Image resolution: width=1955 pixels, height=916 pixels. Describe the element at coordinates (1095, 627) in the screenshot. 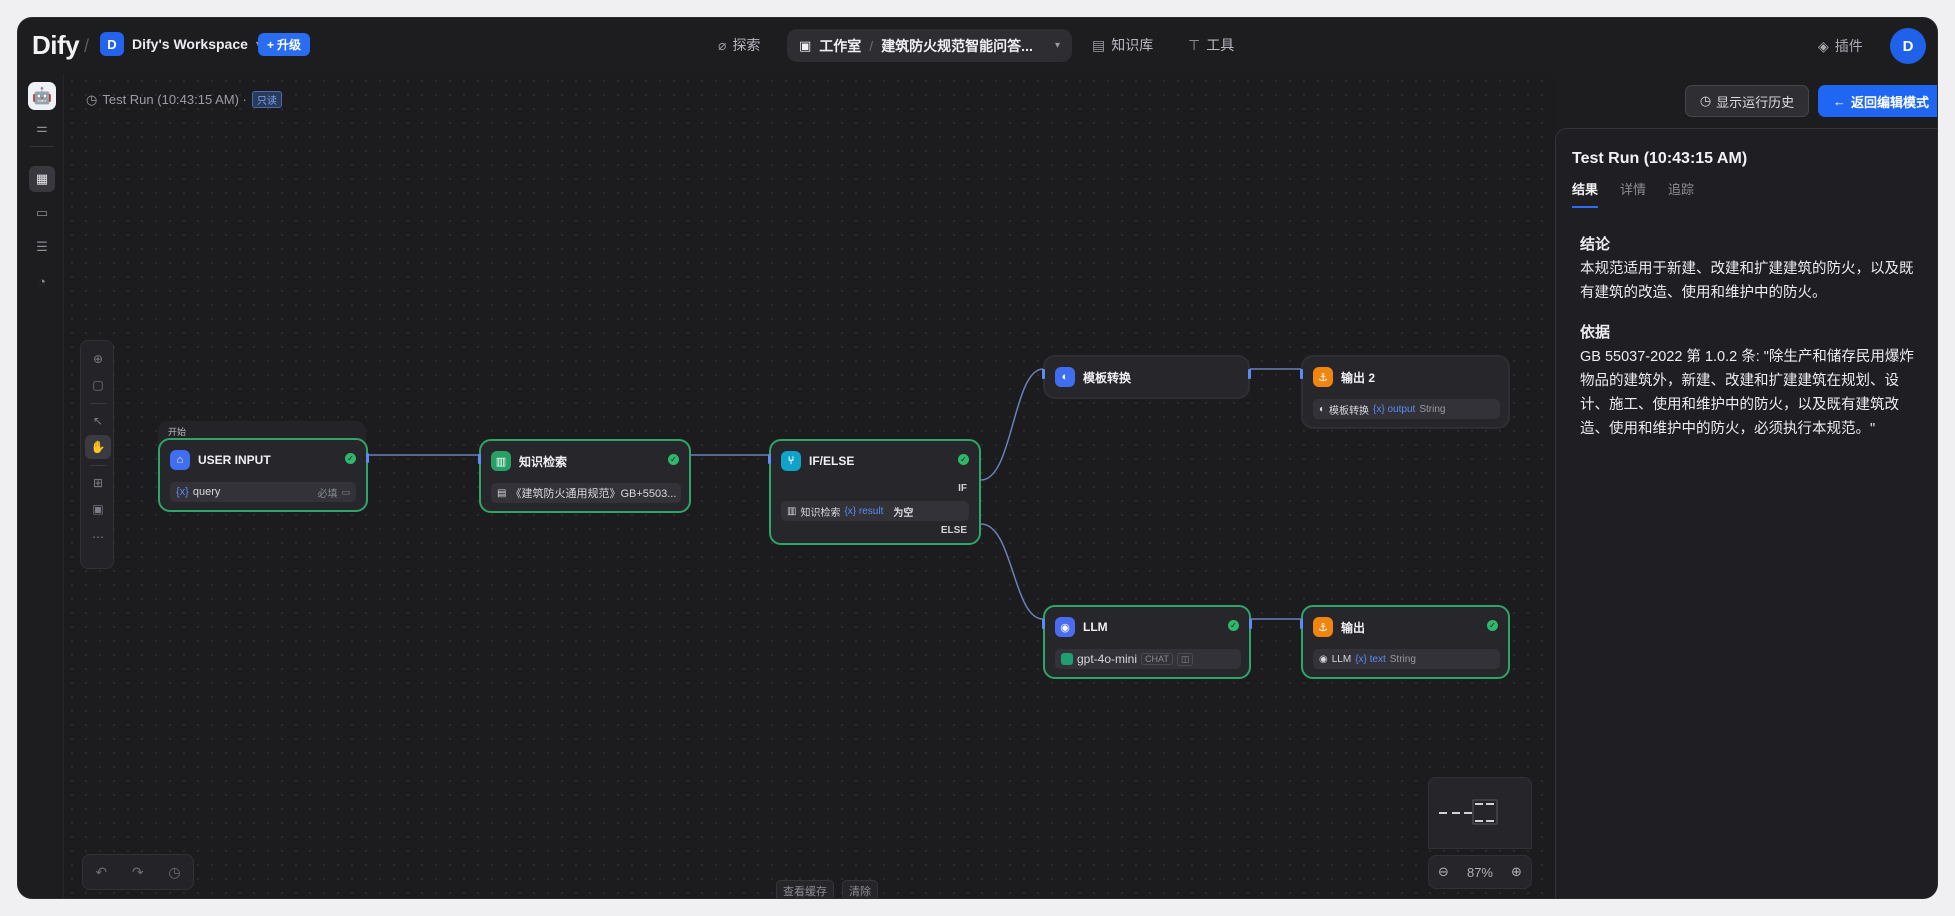

I see `node-title: LLM` at that location.